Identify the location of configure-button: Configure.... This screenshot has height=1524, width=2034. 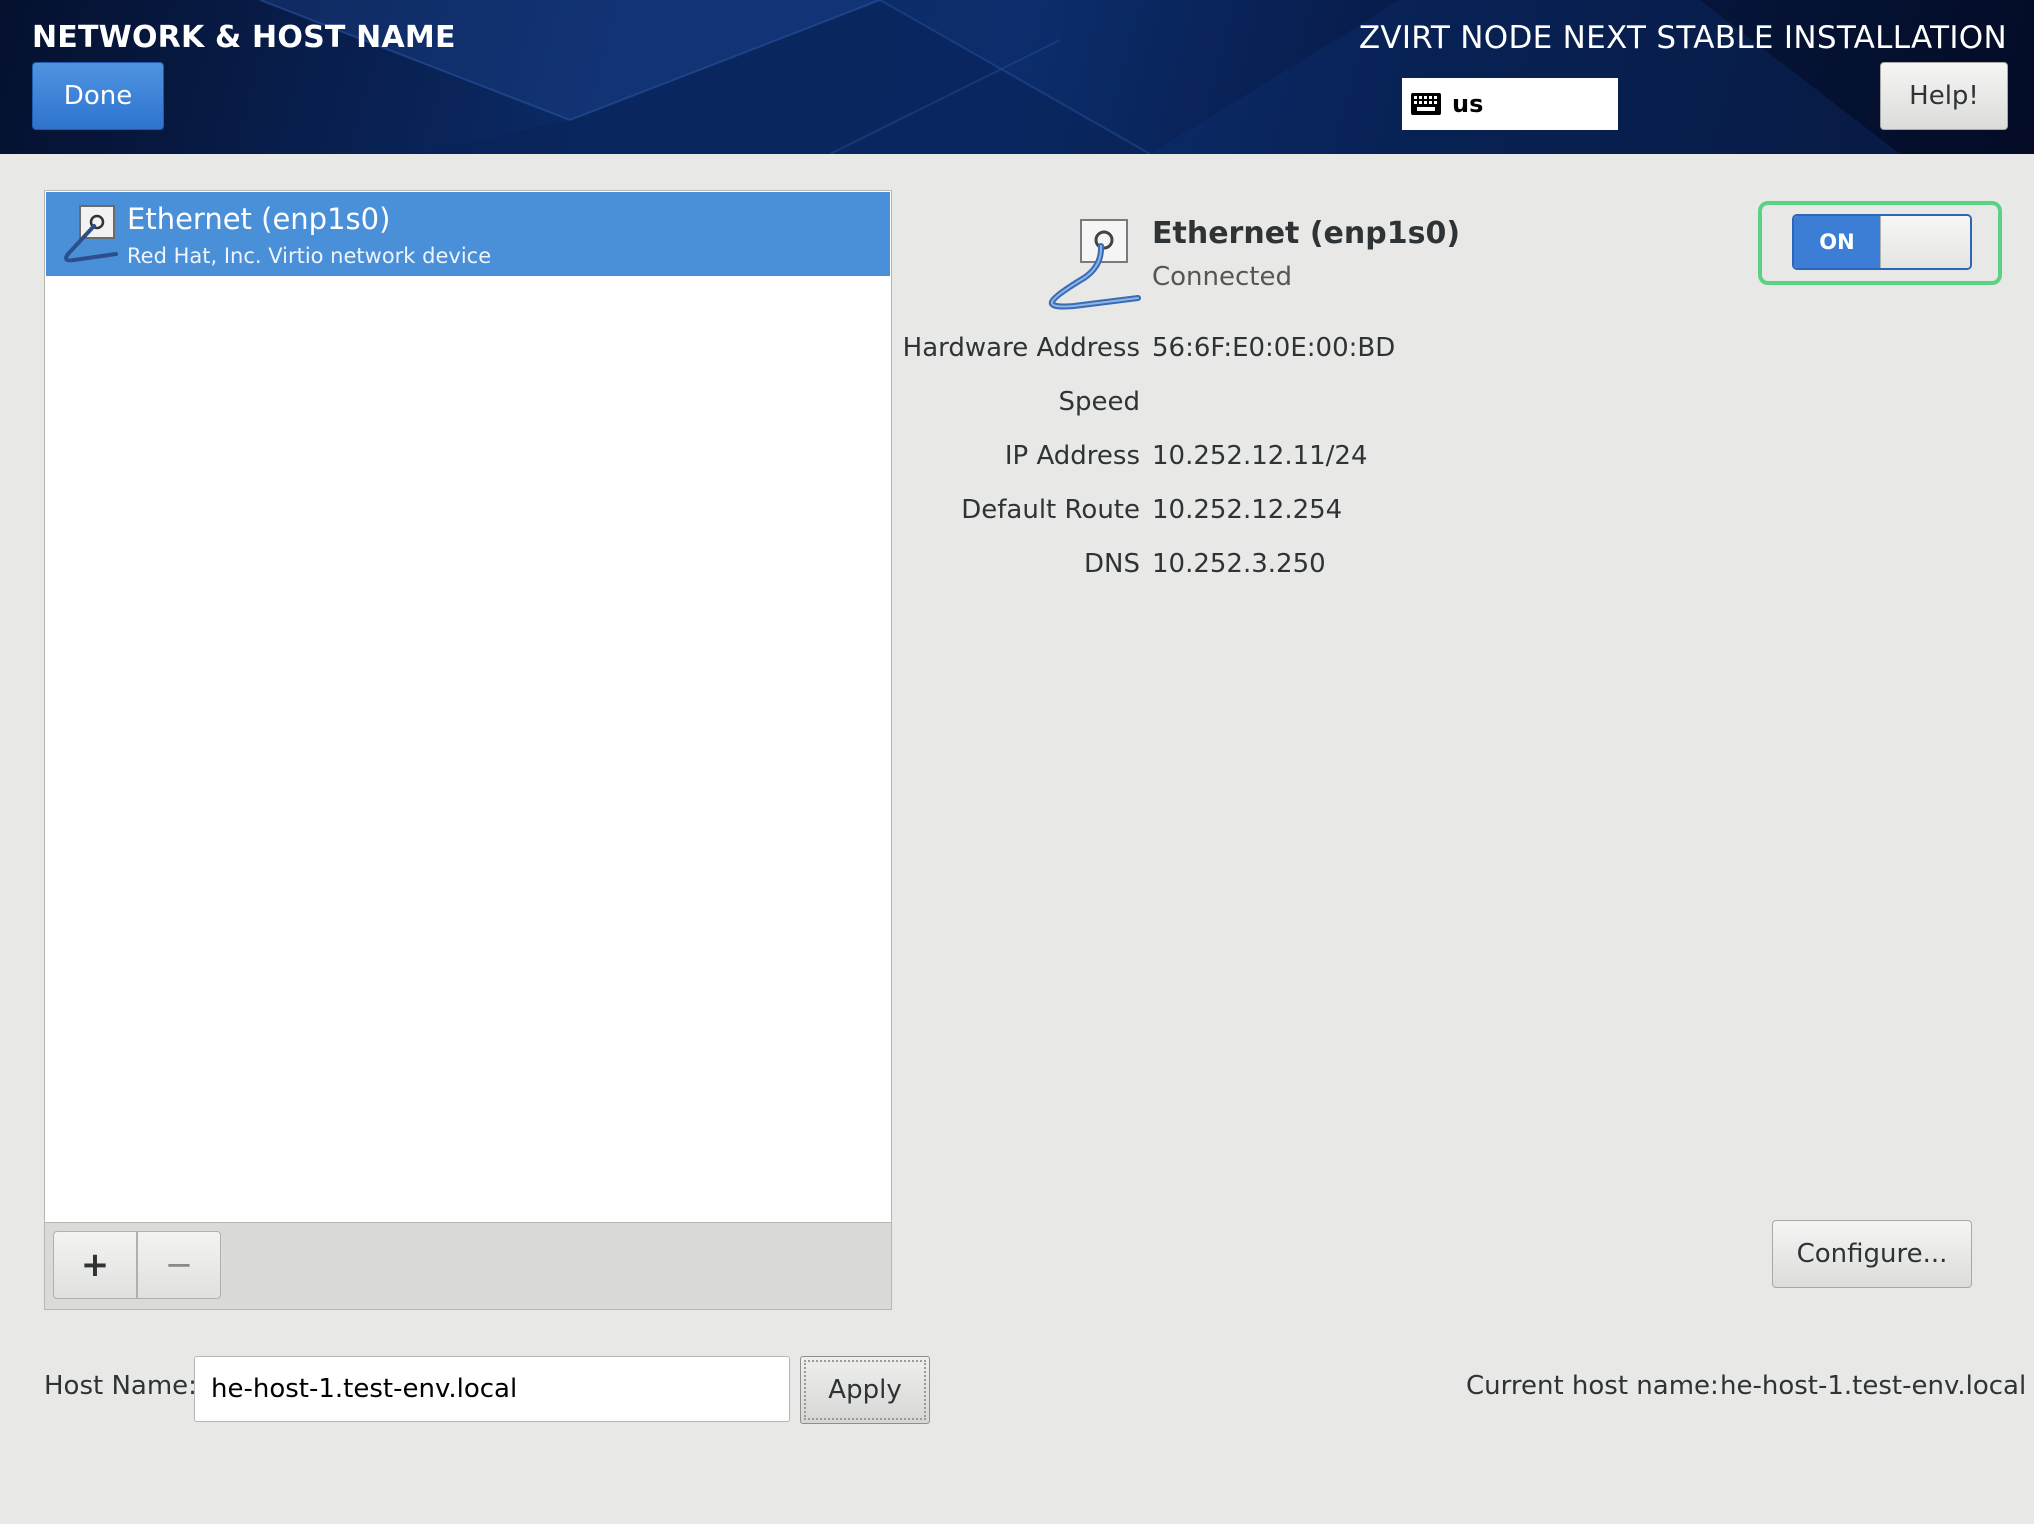
(1872, 1254).